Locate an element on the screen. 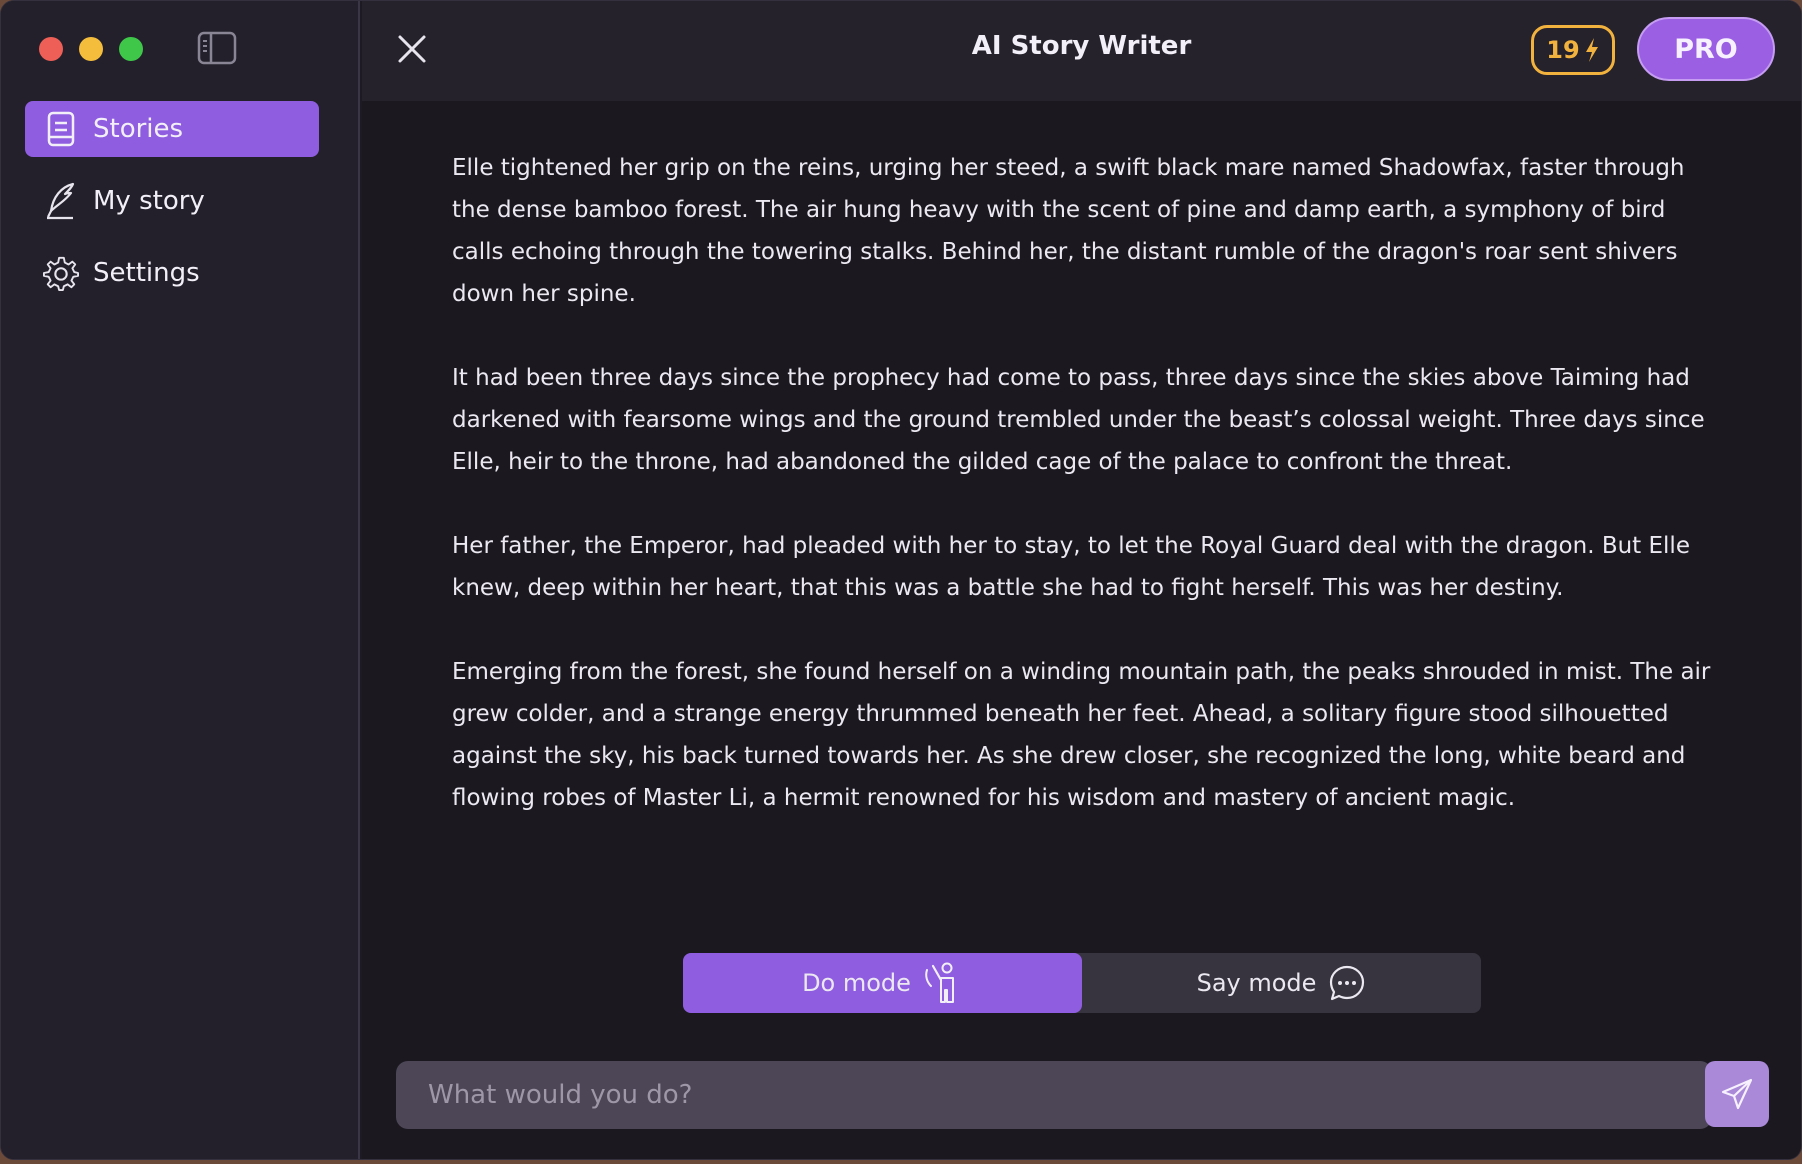 This screenshot has width=1802, height=1164. person-waving-icon is located at coordinates (939, 982).